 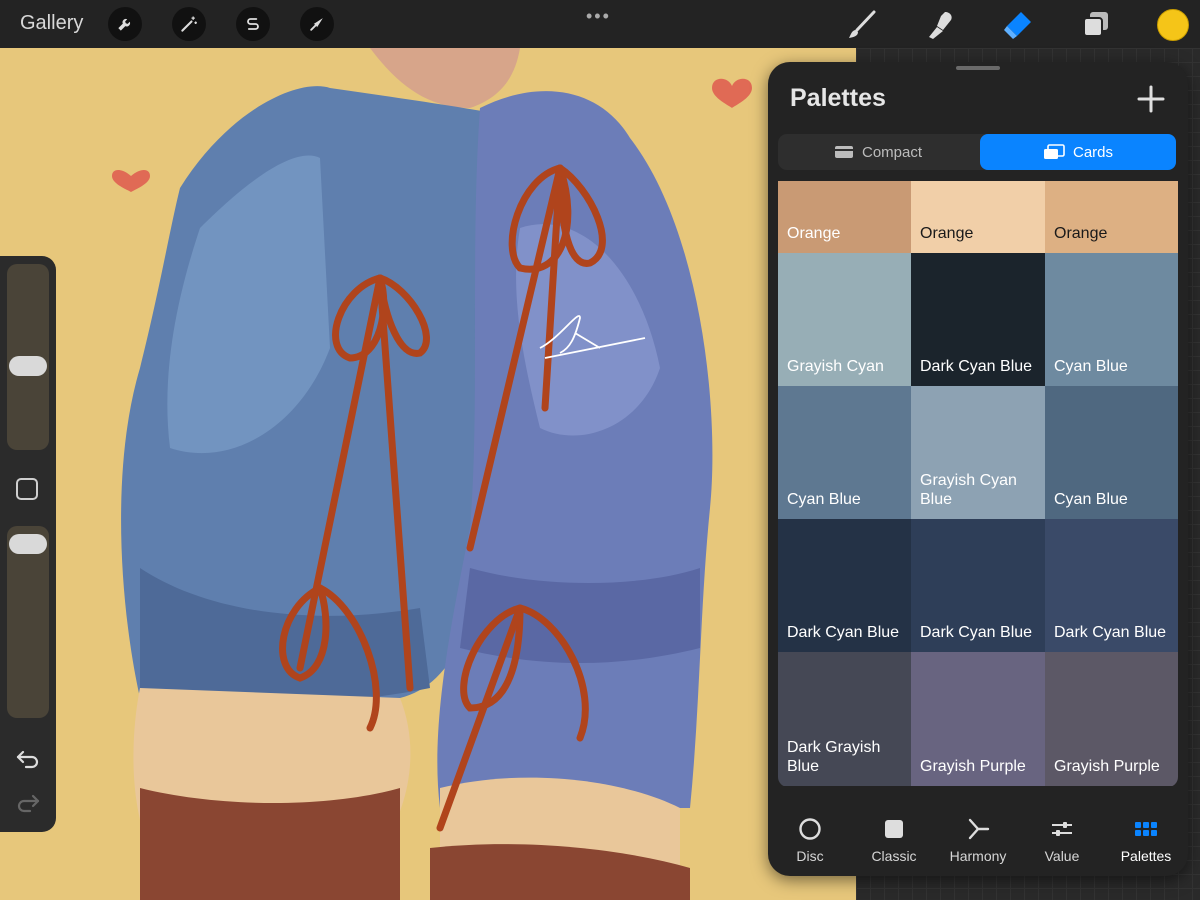 I want to click on cards-view-button: Cards, so click(x=1078, y=152).